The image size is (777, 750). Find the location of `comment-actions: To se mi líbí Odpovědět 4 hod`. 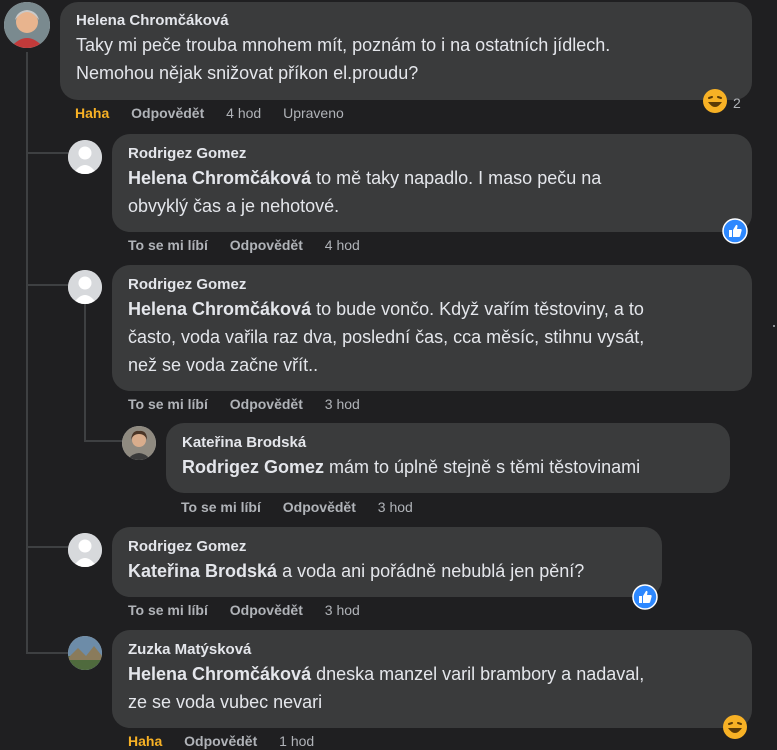

comment-actions: To se mi líbí Odpovědět 4 hod is located at coordinates (253, 245).